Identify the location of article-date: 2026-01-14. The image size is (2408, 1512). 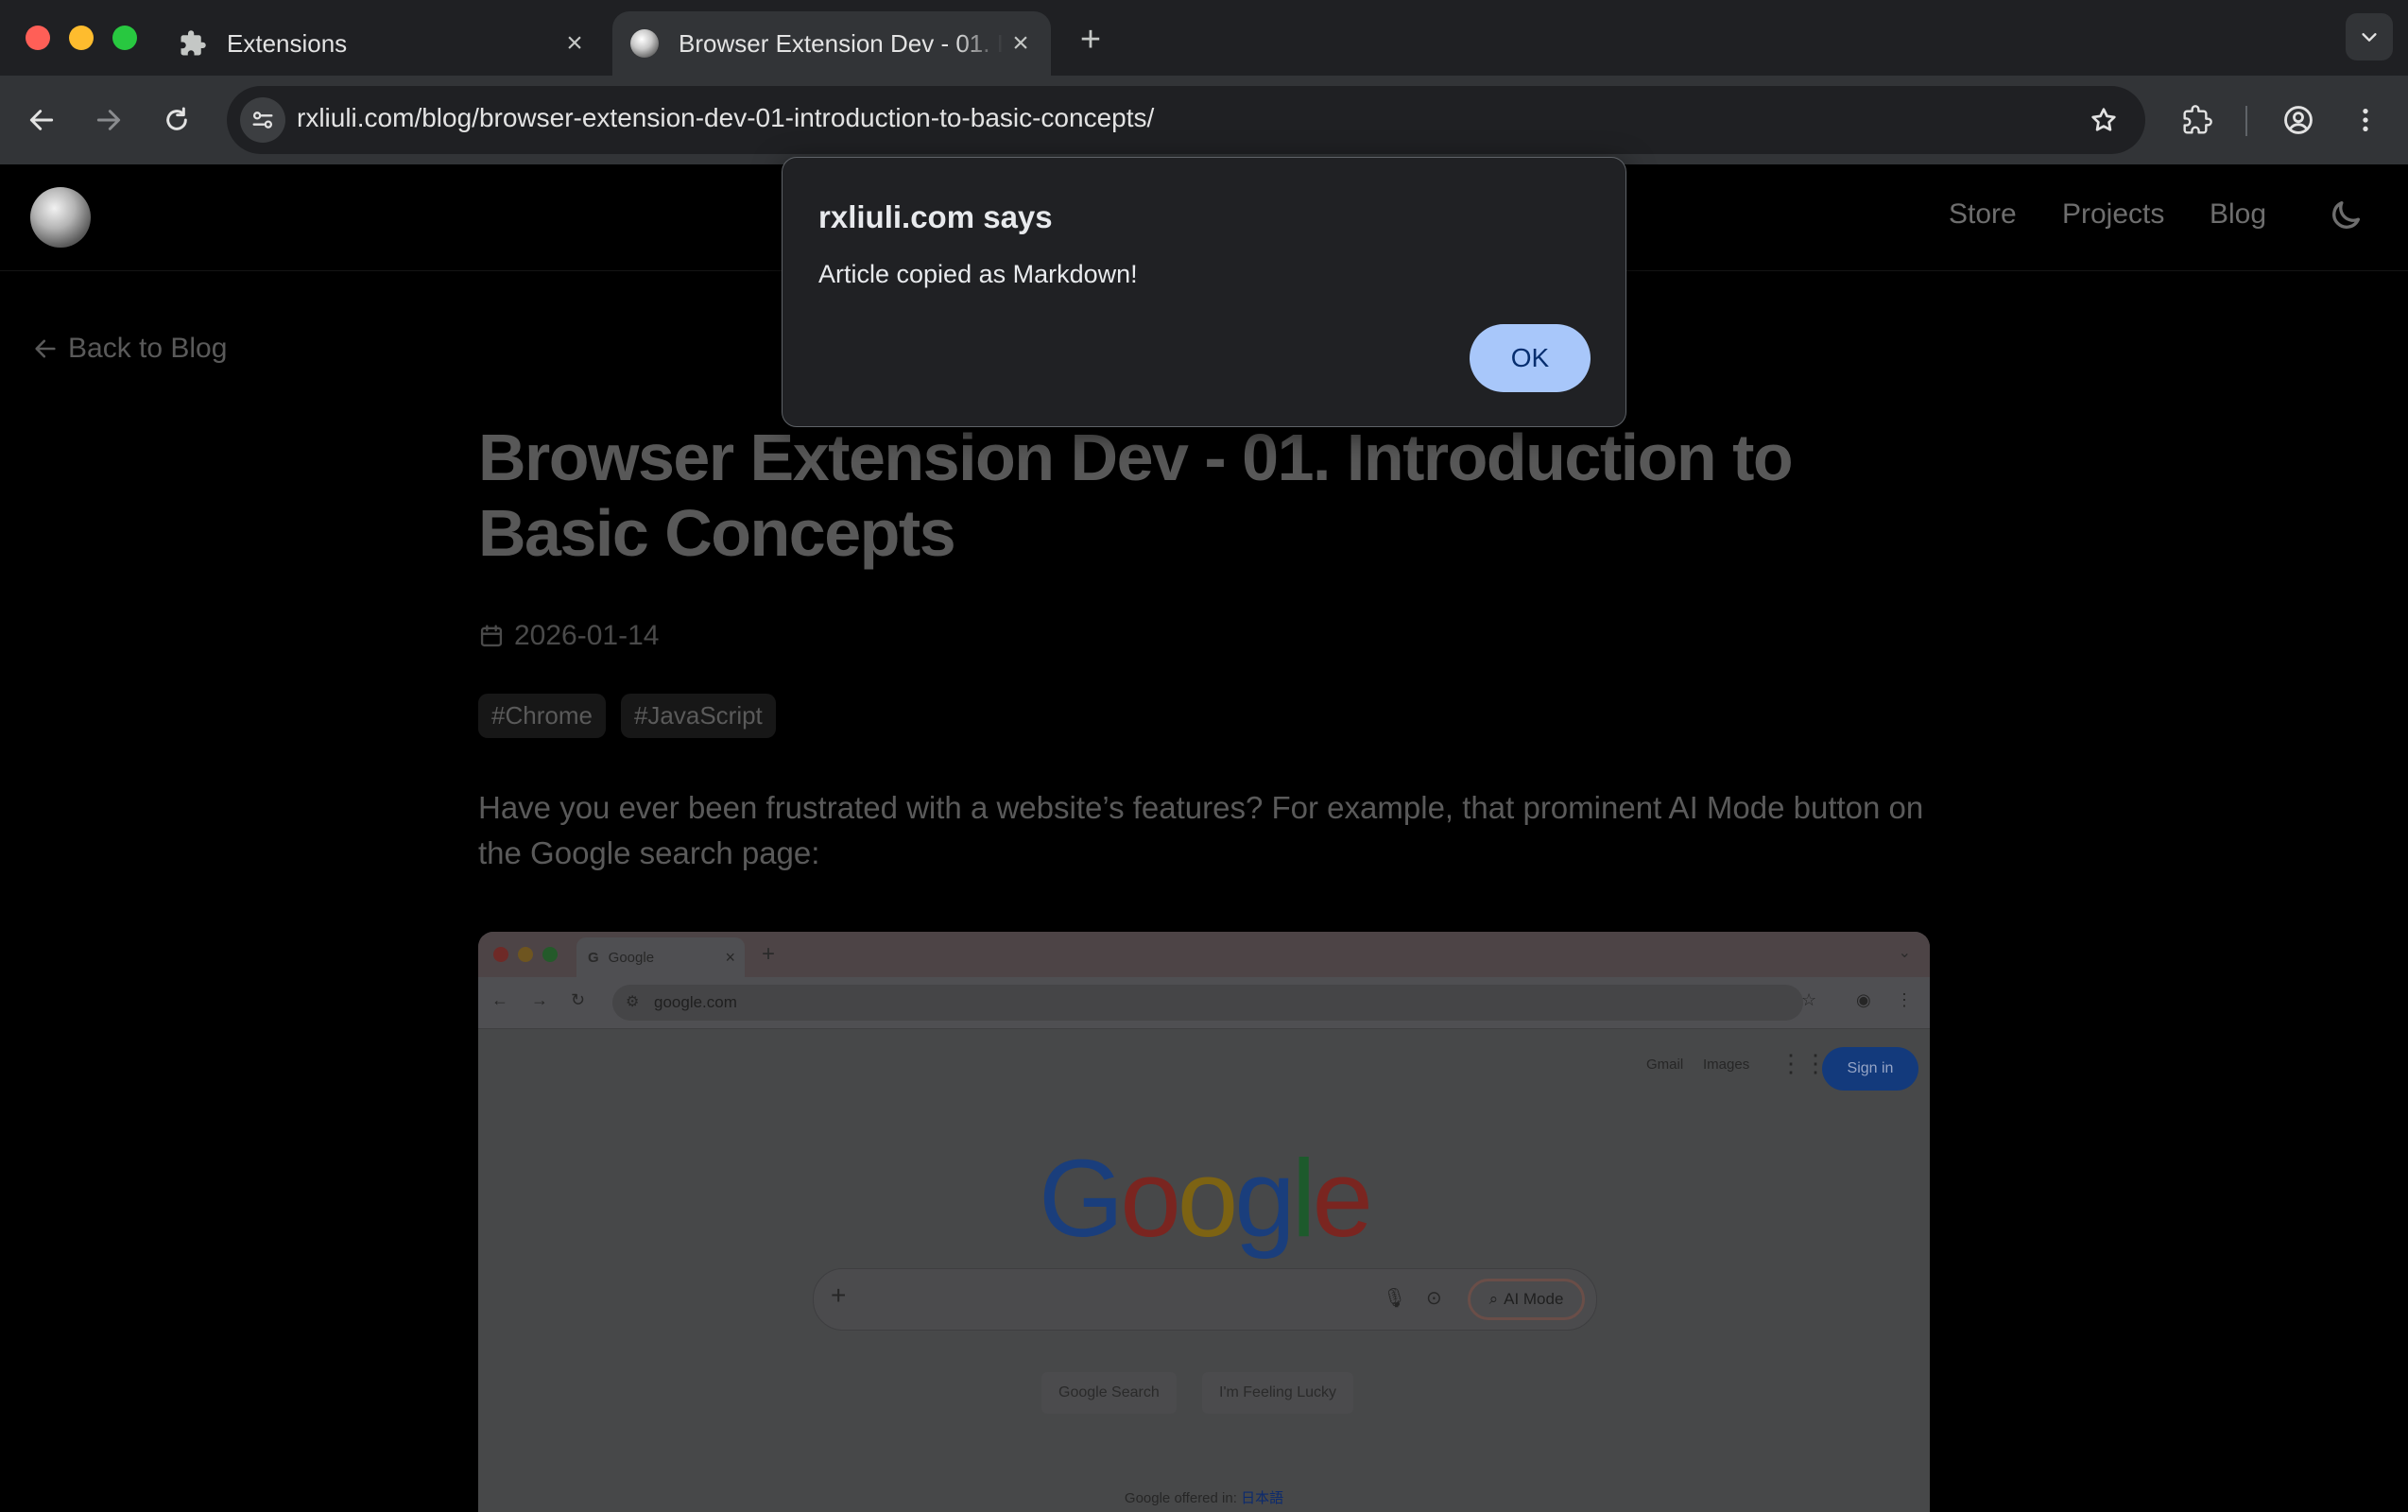
(1206, 636).